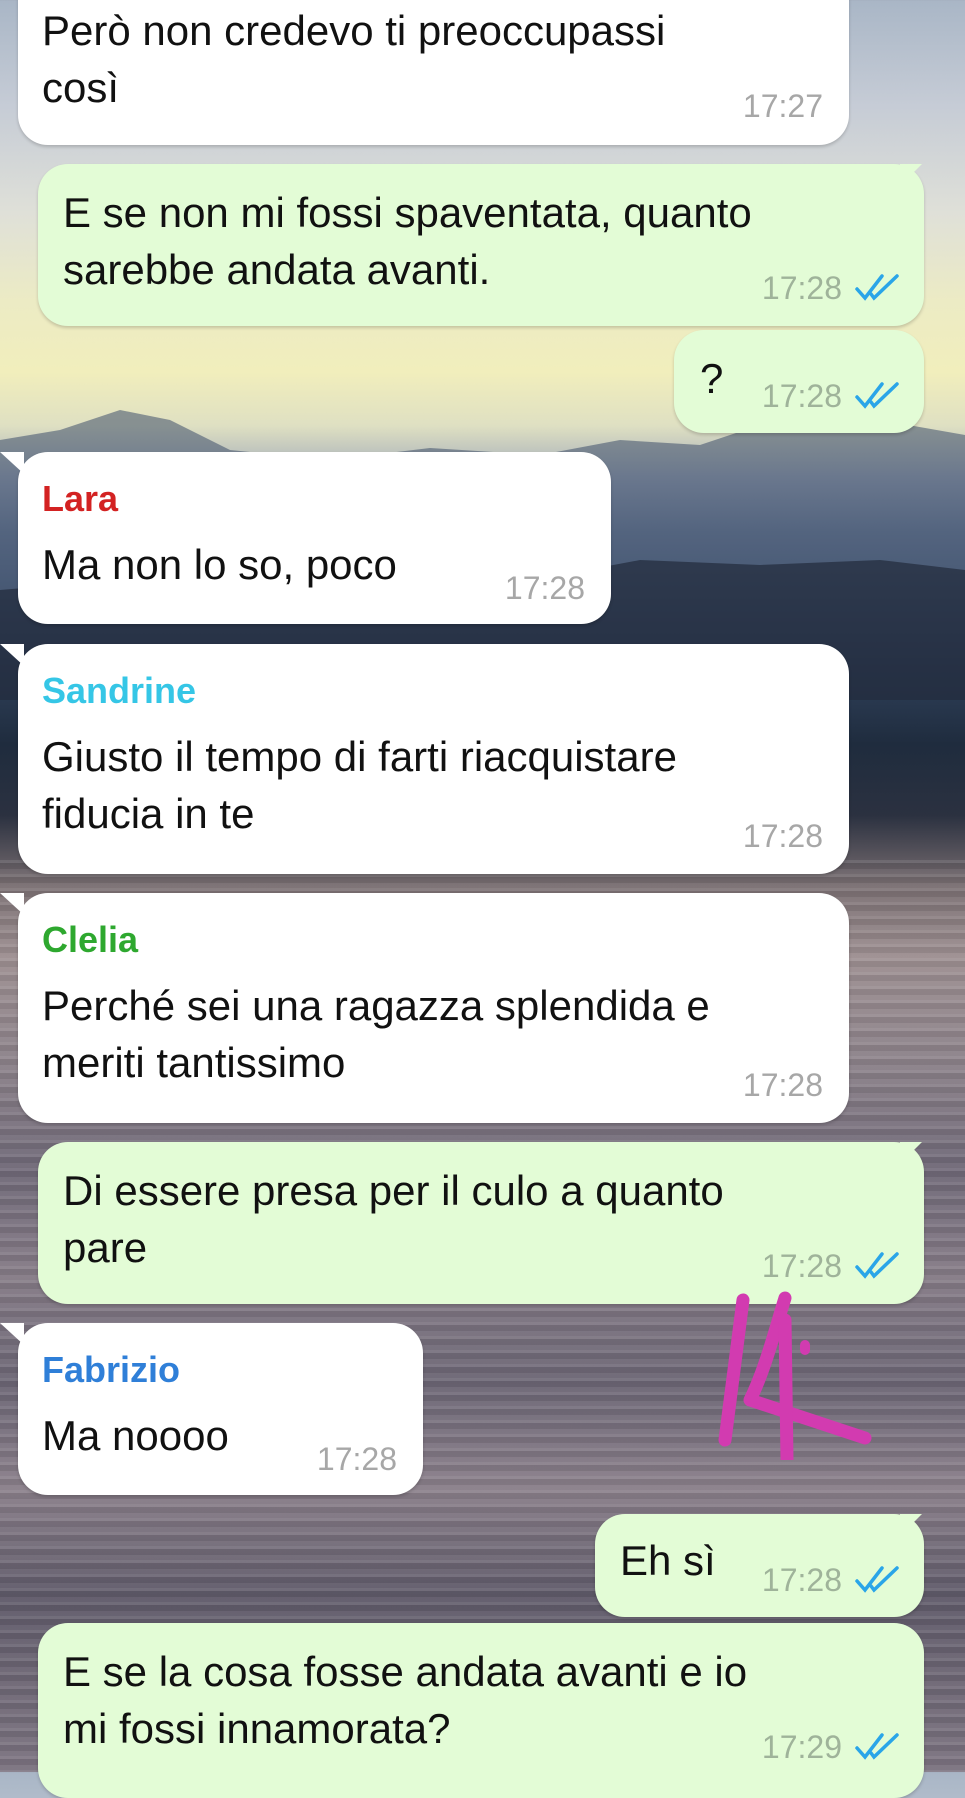  I want to click on message-time: 17:27, so click(782, 106).